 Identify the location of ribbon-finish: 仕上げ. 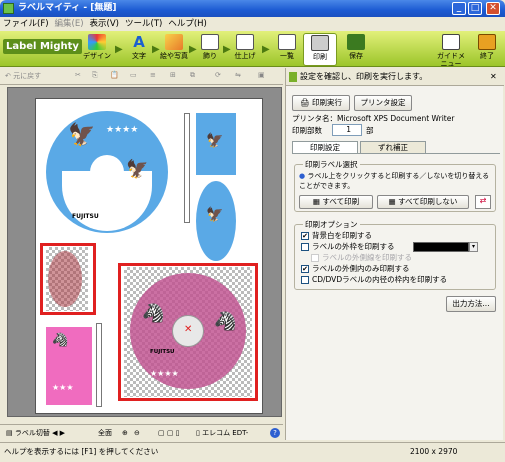
(245, 49).